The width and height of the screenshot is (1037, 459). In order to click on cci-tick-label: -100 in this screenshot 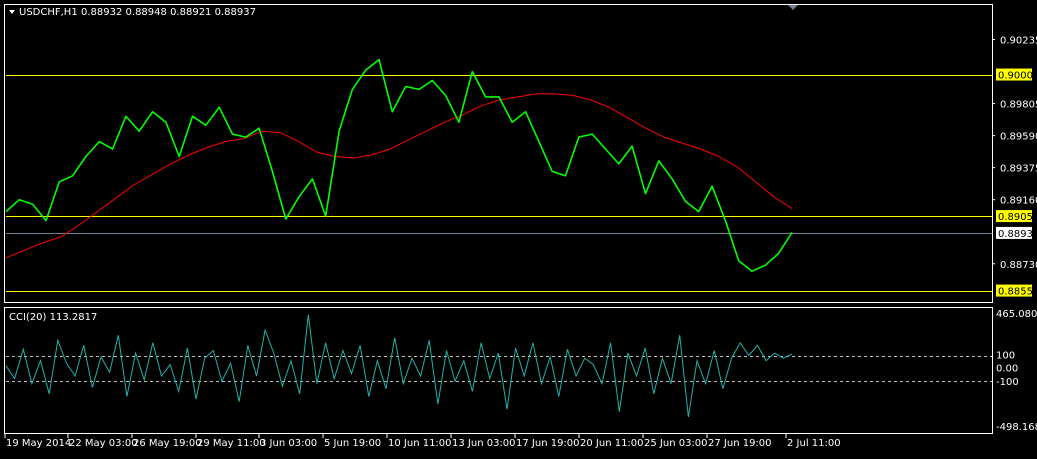, I will do `click(1007, 382)`.